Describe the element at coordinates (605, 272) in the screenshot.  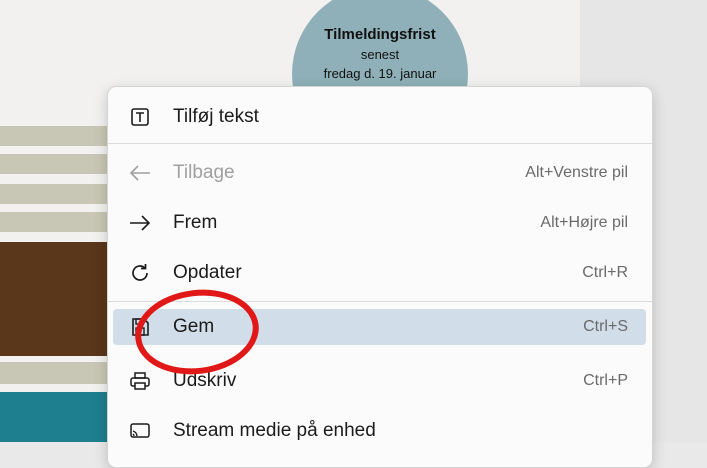
I see `menu-item-shortcut: Ctrl+R` at that location.